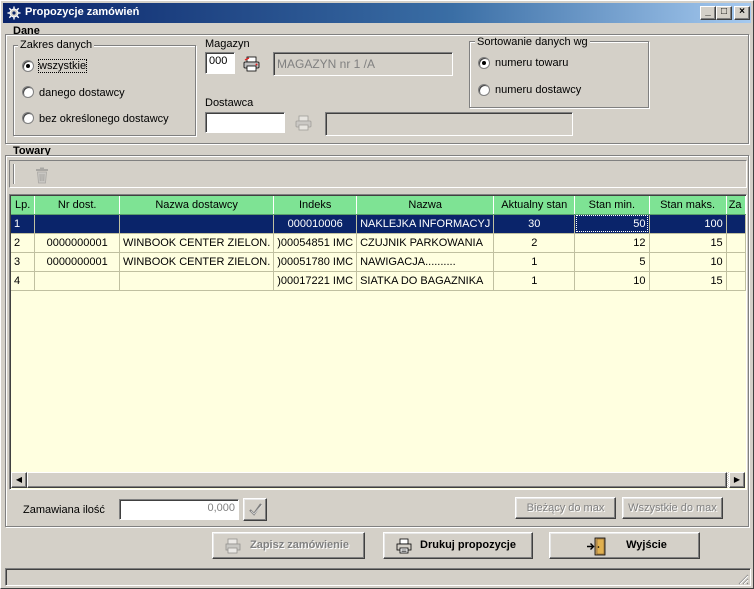  What do you see at coordinates (82, 12) in the screenshot?
I see `window-title: Propozycje zamówień` at bounding box center [82, 12].